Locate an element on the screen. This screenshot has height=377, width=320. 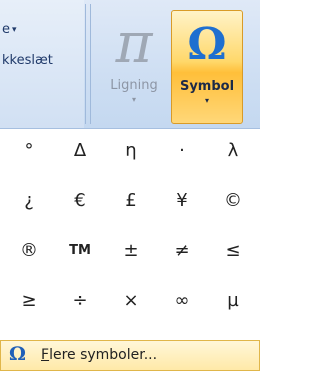
partial-group-label-2: kkeslæt is located at coordinates (27, 60).